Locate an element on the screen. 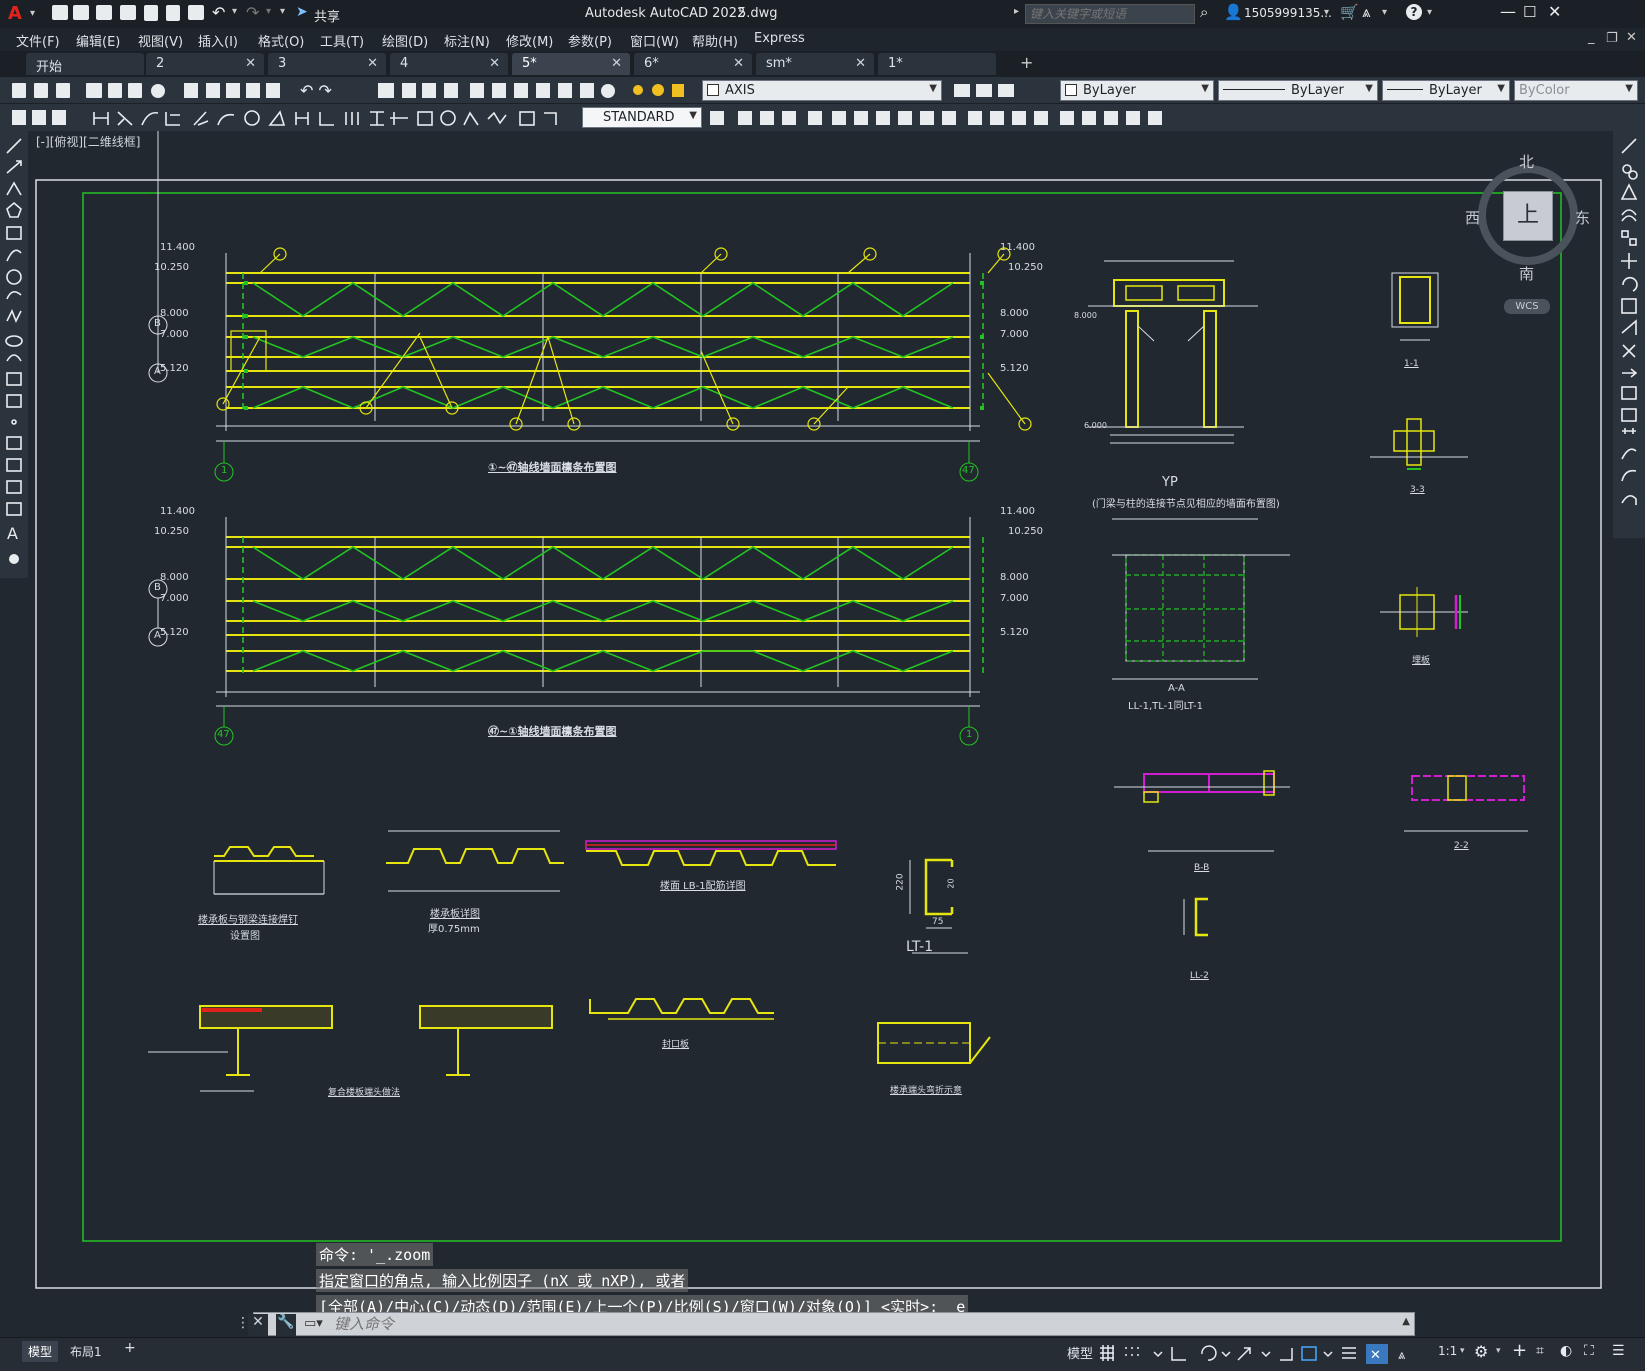 The width and height of the screenshot is (1645, 1371). menu-edit: 编辑(E) is located at coordinates (98, 40).